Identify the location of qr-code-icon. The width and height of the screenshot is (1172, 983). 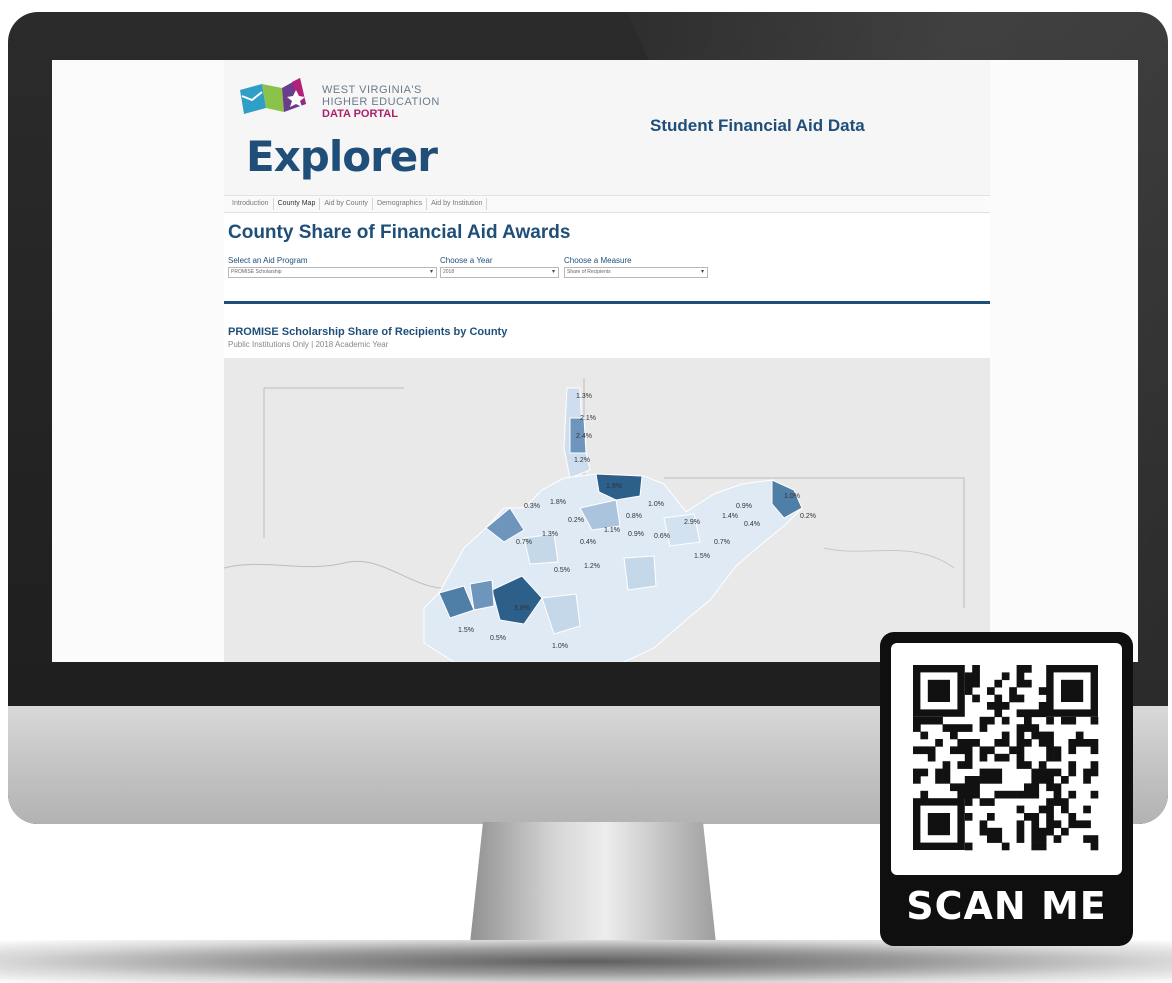
(1006, 758).